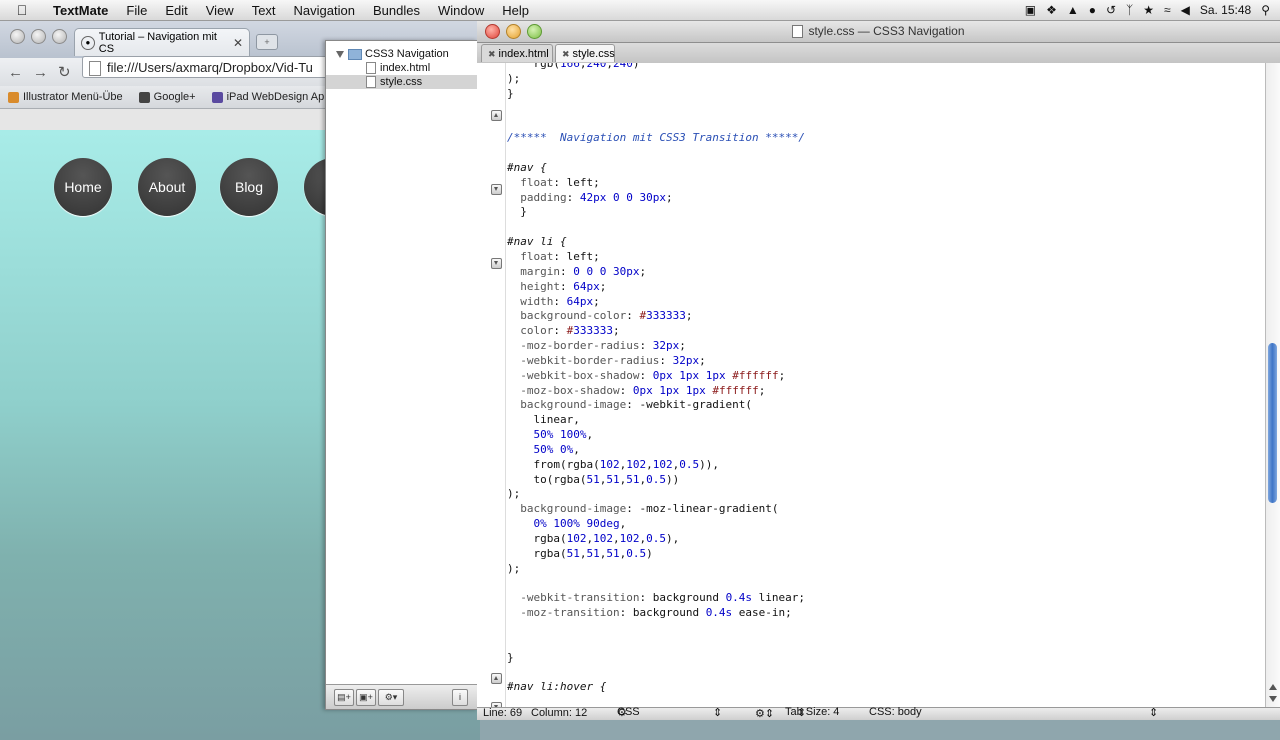  I want to click on project-folder: CSS3 Navigation, so click(402, 54).